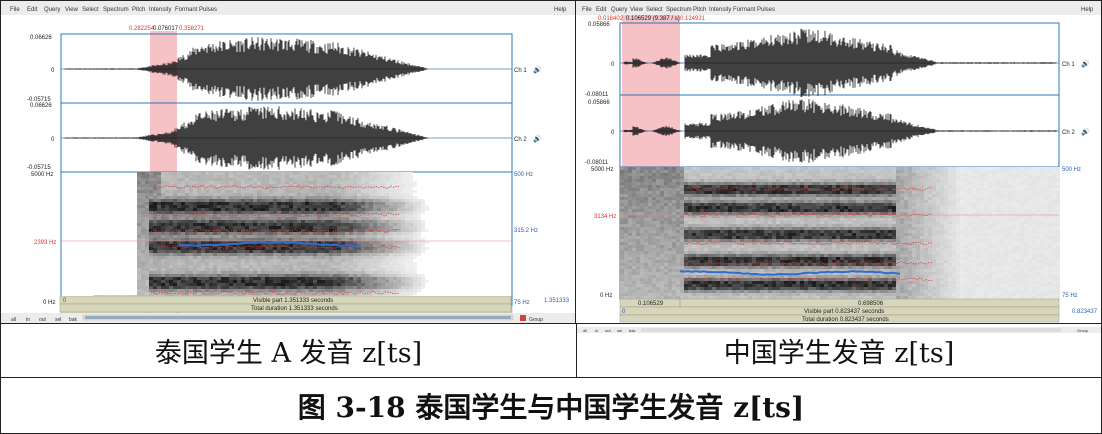  What do you see at coordinates (613, 133) in the screenshot?
I see `ch2-zero-right: 0` at bounding box center [613, 133].